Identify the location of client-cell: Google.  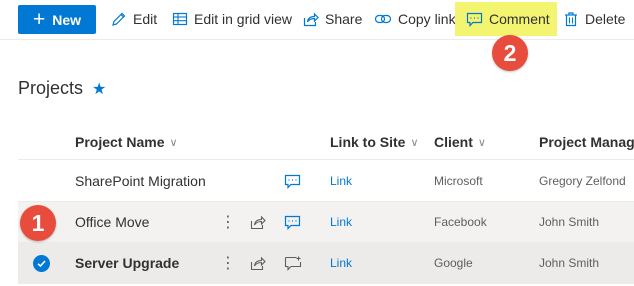
(453, 263).